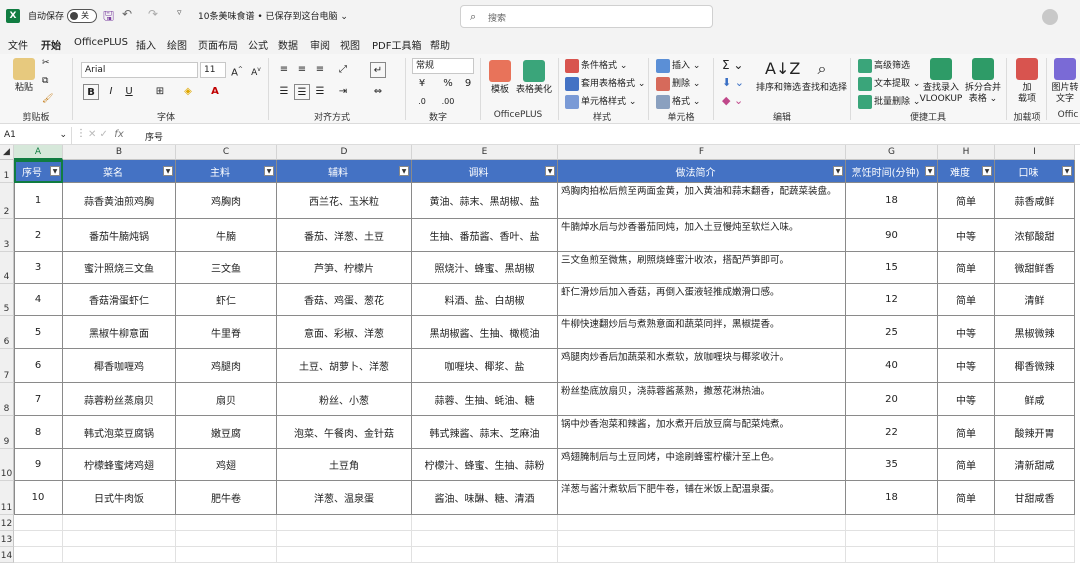 The width and height of the screenshot is (1080, 563). I want to click on table-cell: 40, so click(892, 366).